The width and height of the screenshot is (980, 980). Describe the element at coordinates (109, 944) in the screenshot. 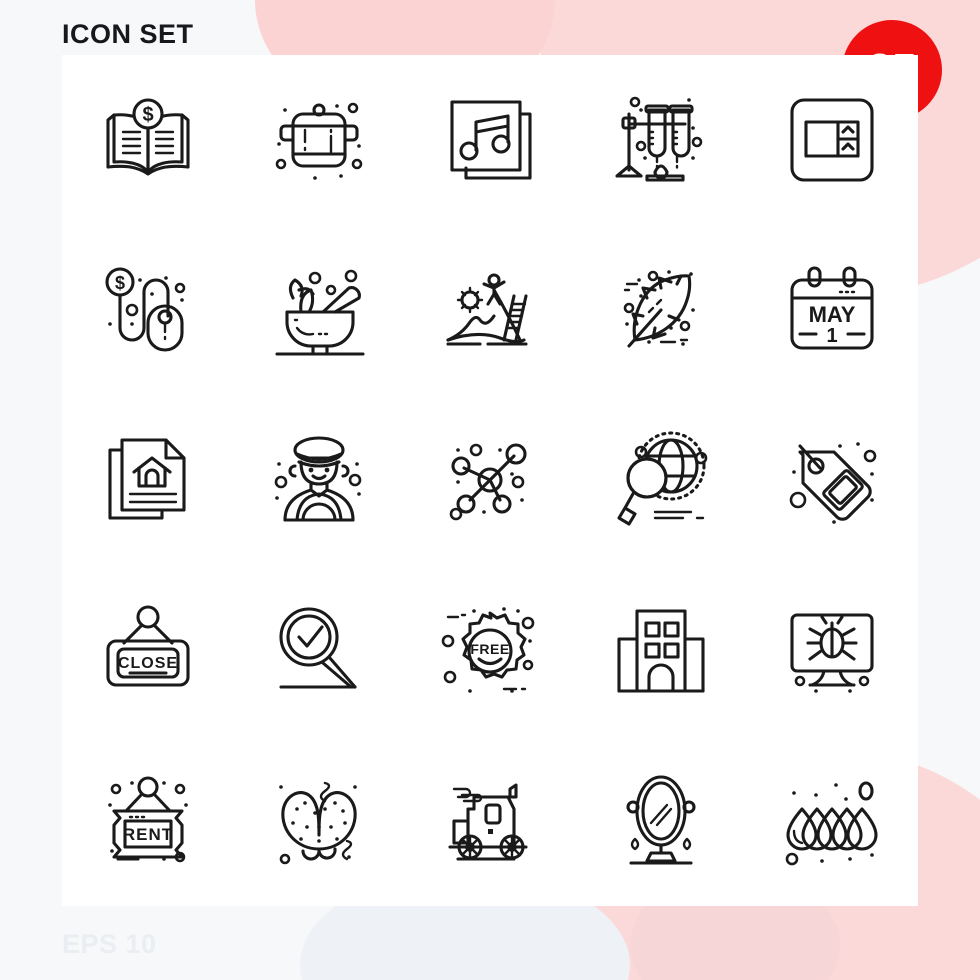

I see `format-label: EPS 10` at that location.